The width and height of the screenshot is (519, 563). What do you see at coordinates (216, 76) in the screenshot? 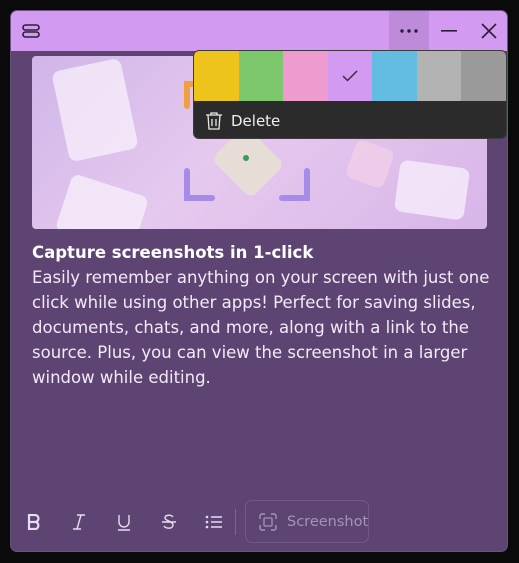
I see `color-swatch-yellow` at bounding box center [216, 76].